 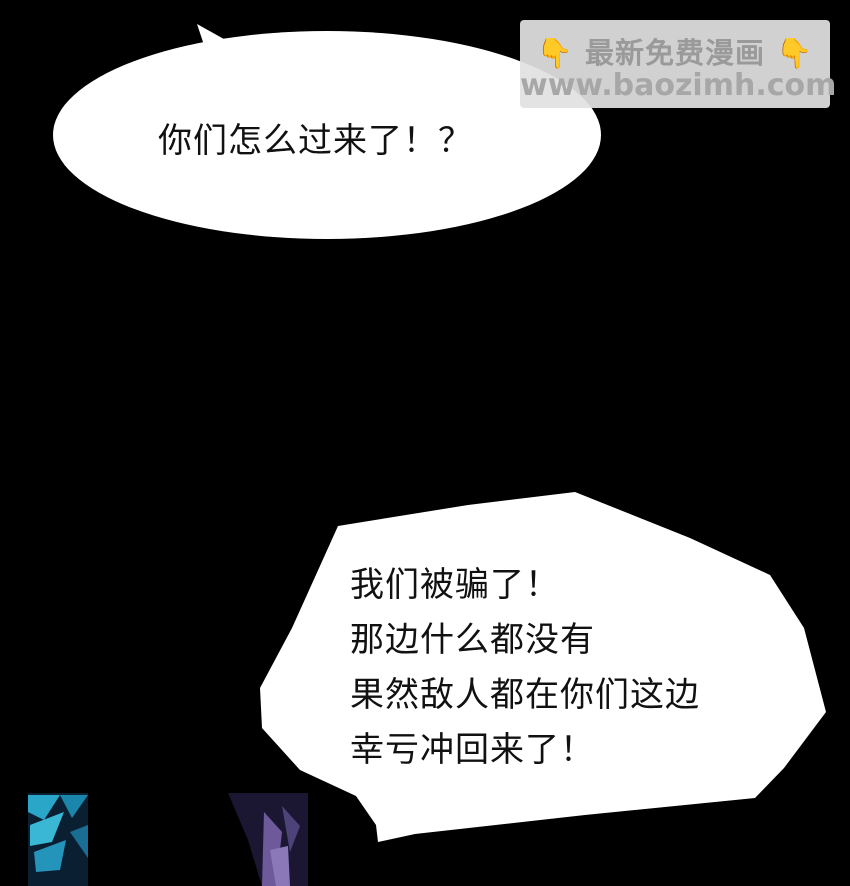 I want to click on watermark-title-text: 最新免费漫画, so click(x=674, y=53).